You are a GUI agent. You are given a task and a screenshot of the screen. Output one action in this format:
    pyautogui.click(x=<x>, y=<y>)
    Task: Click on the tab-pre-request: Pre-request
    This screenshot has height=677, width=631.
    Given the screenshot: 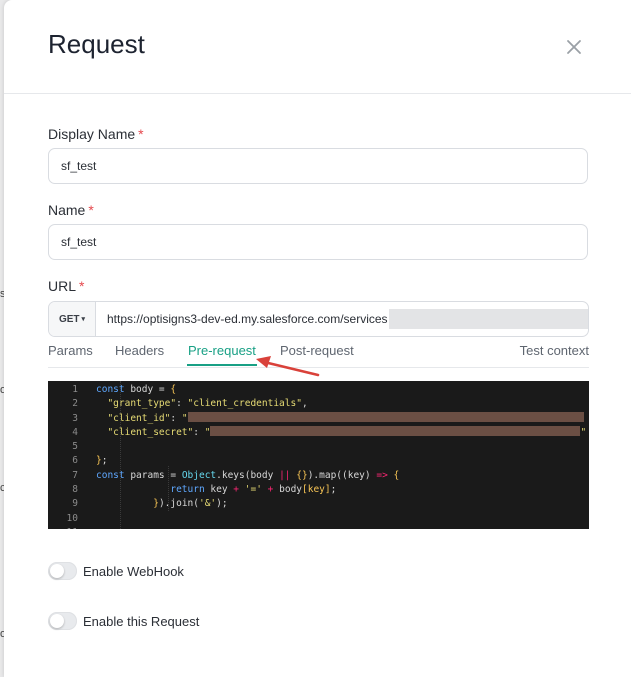 What is the action you would take?
    pyautogui.click(x=222, y=350)
    